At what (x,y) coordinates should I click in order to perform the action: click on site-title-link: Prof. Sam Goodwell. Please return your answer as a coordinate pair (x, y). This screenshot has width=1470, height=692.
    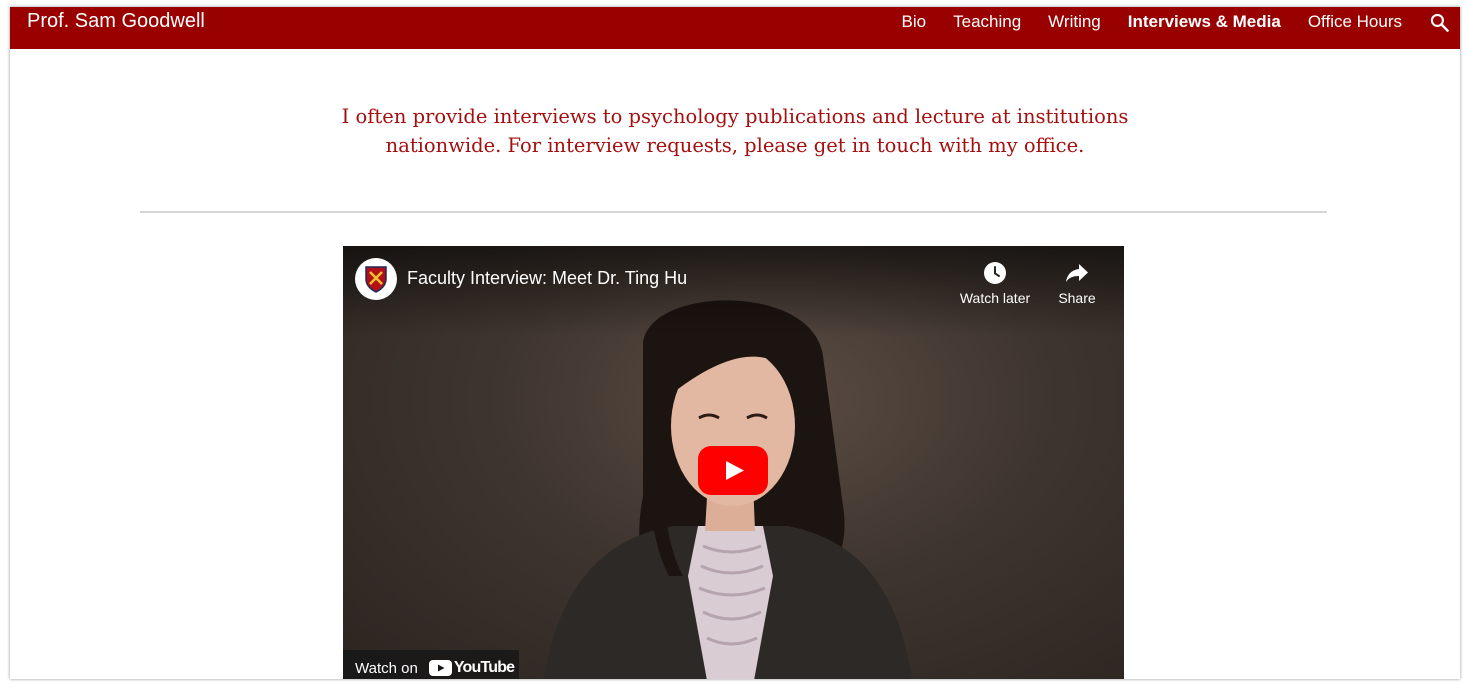
    Looking at the image, I should click on (116, 21).